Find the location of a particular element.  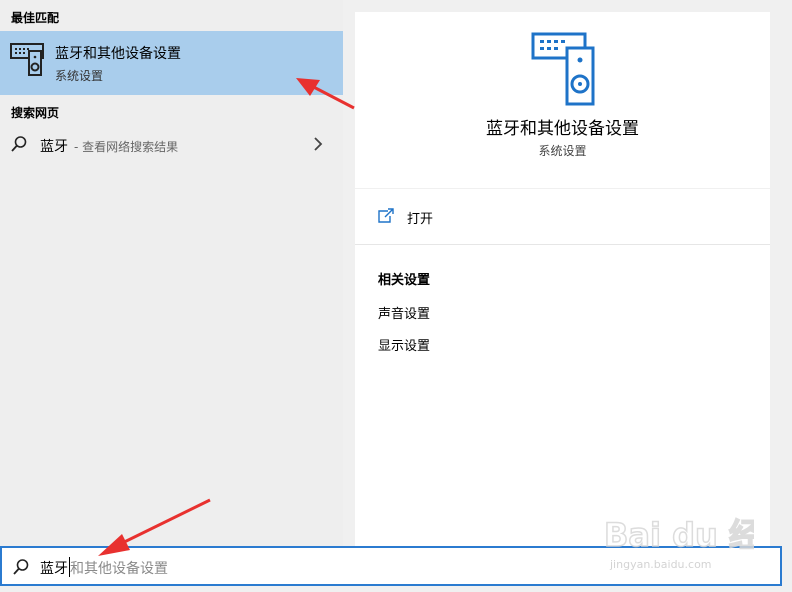

devices-settings-large-icon is located at coordinates (563, 69).